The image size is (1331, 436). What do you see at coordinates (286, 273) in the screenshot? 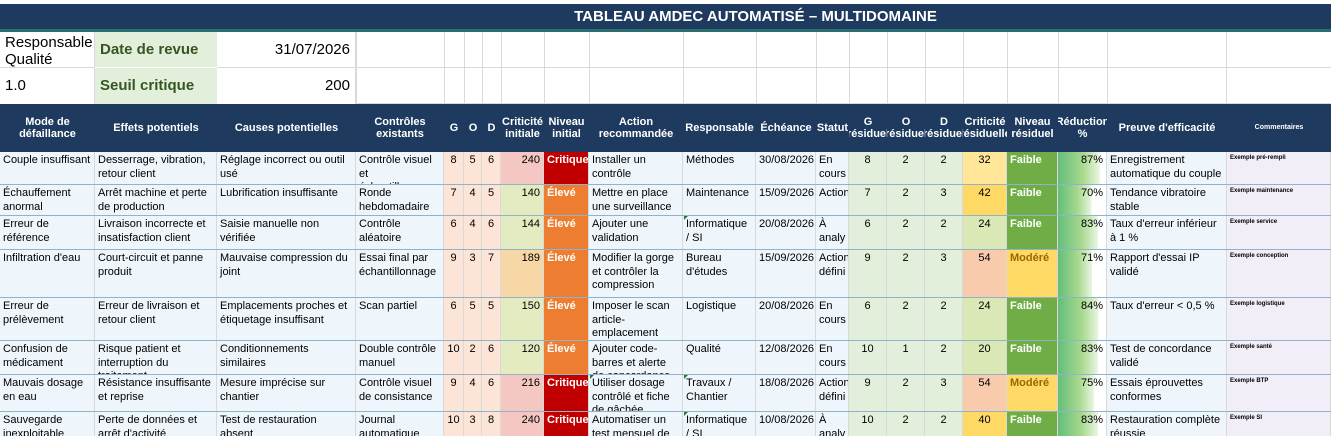
I see `causes-cell: Mauvaise compression du joint` at bounding box center [286, 273].